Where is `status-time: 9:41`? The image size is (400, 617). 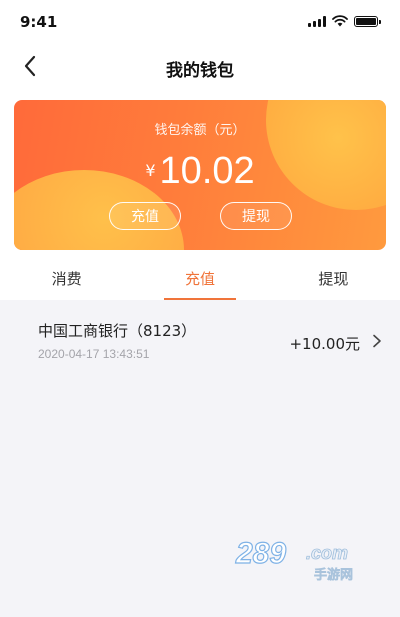 status-time: 9:41 is located at coordinates (39, 22).